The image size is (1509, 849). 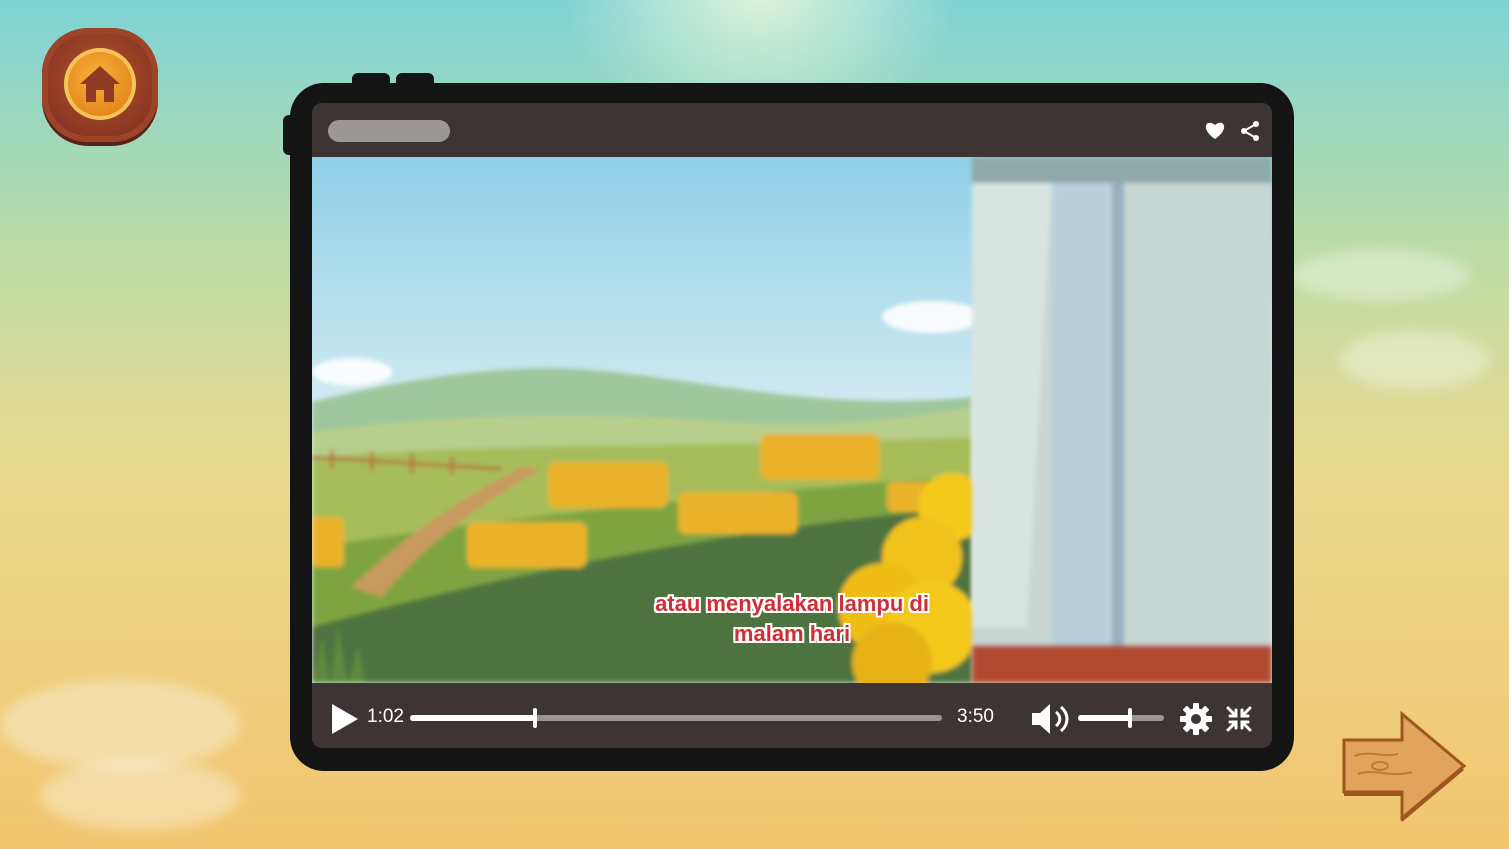 I want to click on next-button, so click(x=1404, y=766).